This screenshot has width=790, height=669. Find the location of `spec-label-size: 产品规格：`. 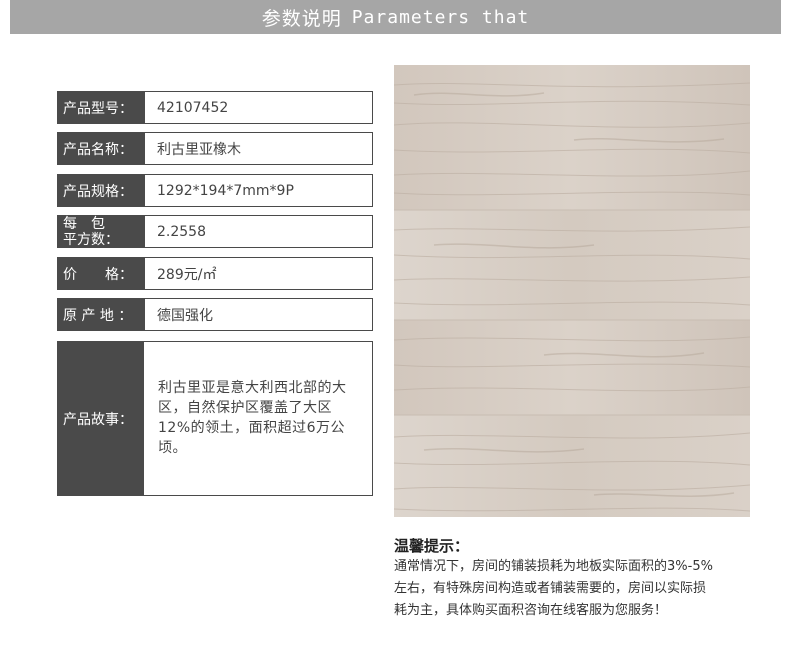

spec-label-size: 产品规格： is located at coordinates (101, 190).